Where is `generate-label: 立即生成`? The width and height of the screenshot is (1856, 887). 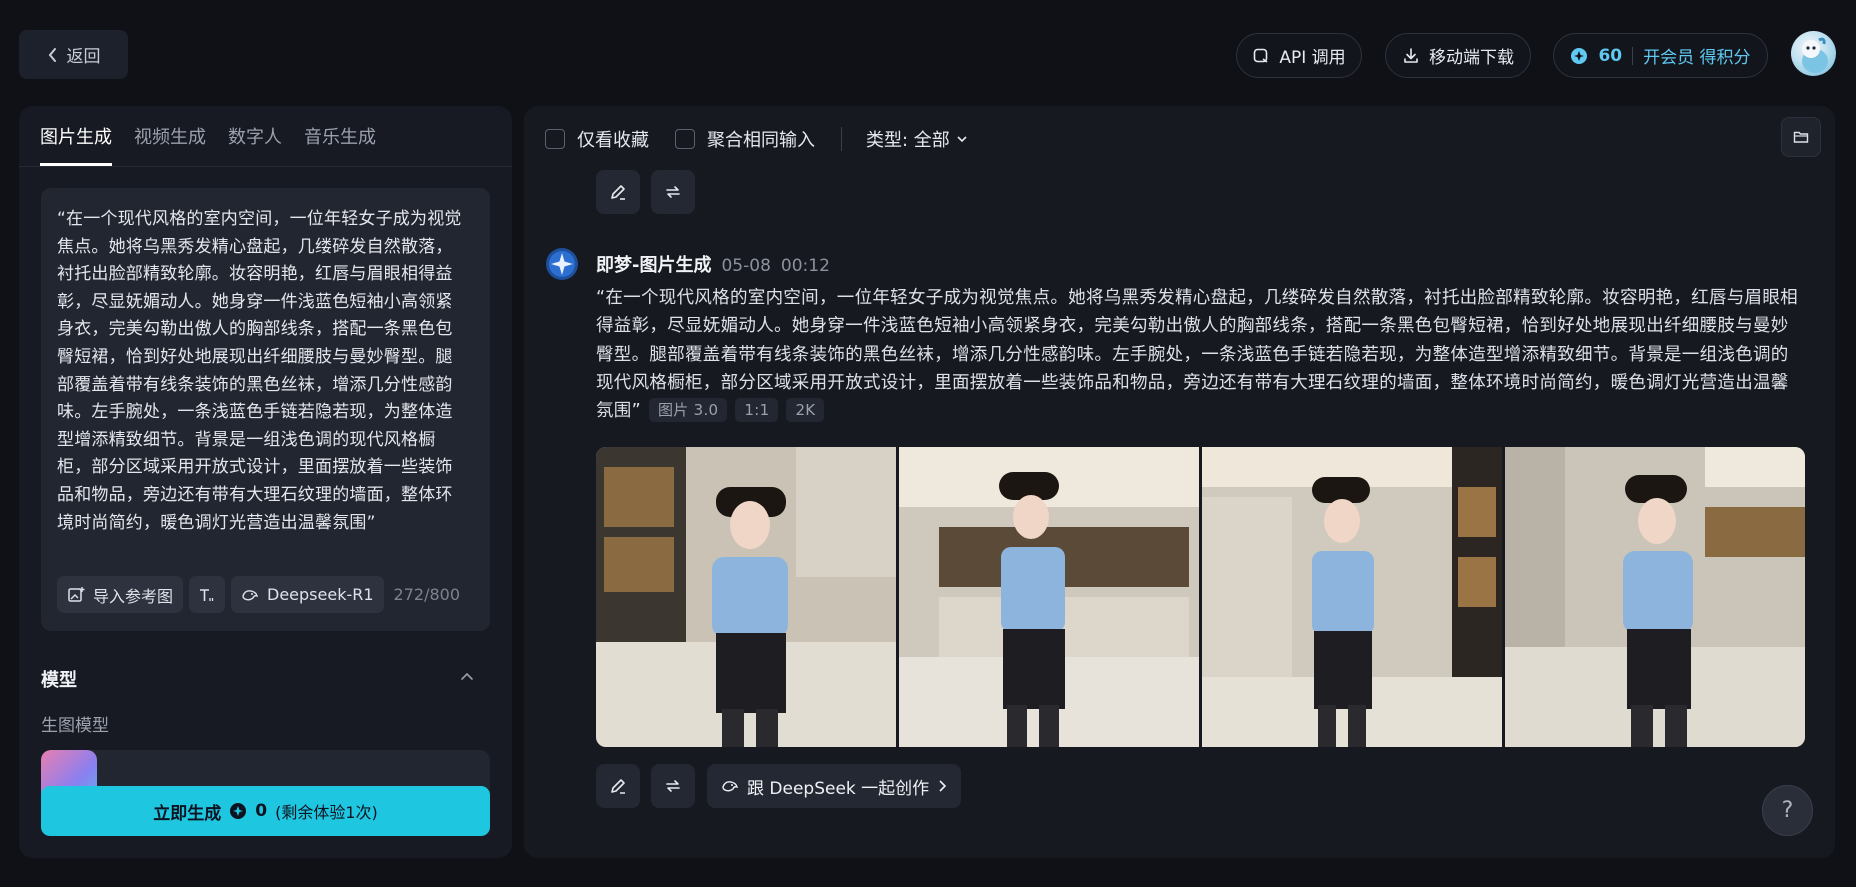
generate-label: 立即生成 is located at coordinates (187, 813).